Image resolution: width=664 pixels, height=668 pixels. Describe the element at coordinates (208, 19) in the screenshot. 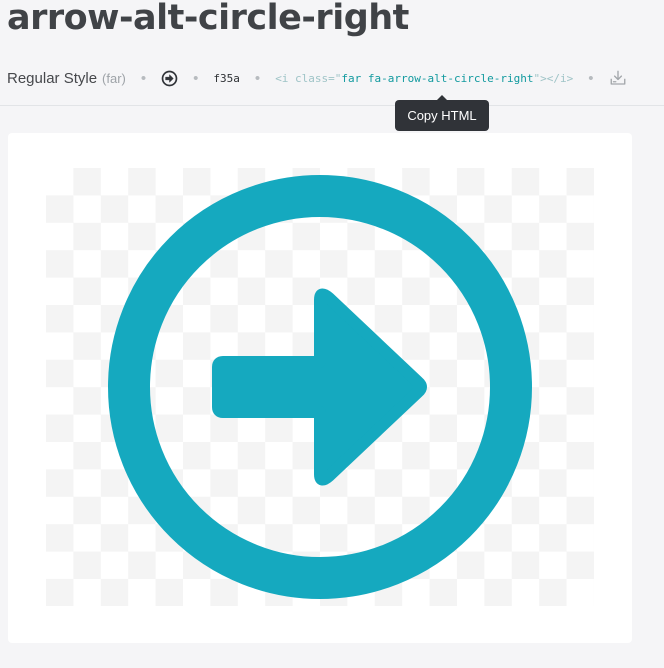

I see `page-title: arrow-alt-circle-right` at that location.